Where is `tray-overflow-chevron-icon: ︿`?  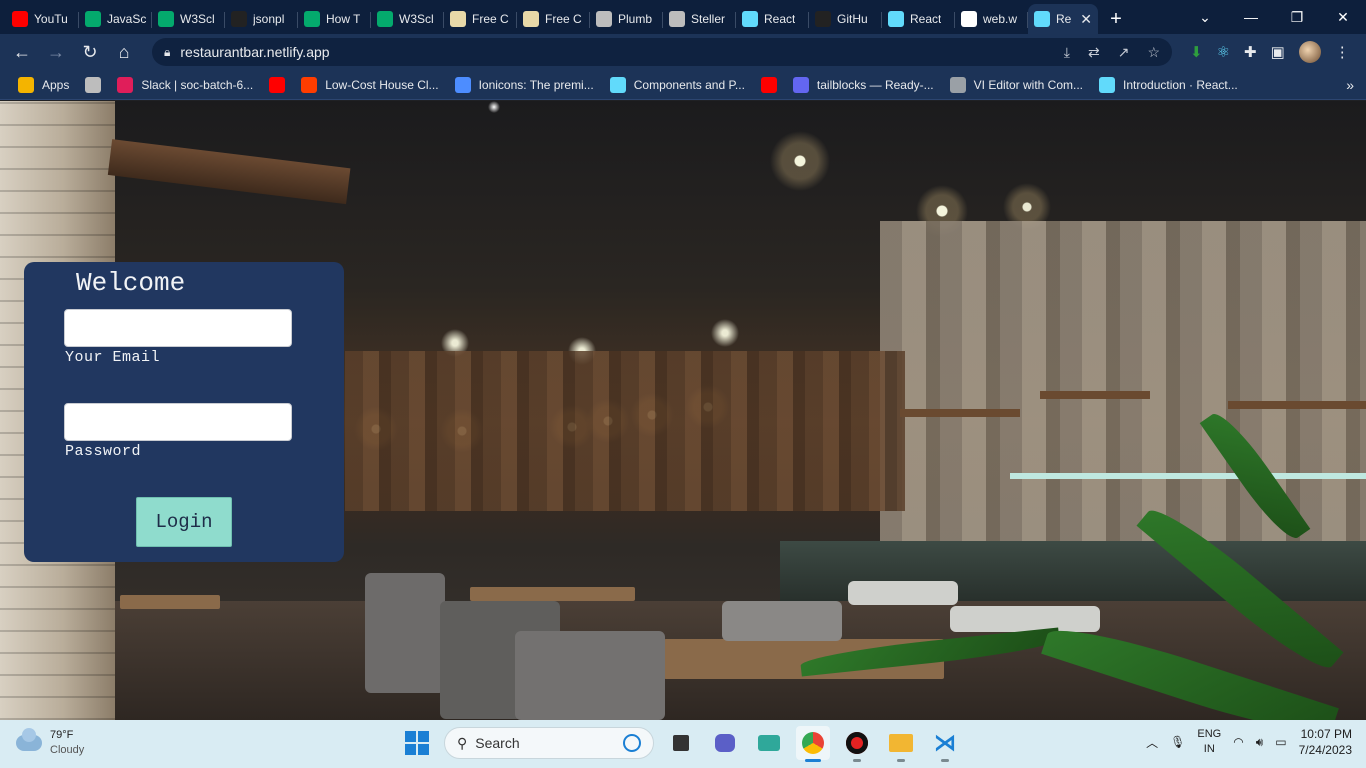 tray-overflow-chevron-icon: ︿ is located at coordinates (1152, 742).